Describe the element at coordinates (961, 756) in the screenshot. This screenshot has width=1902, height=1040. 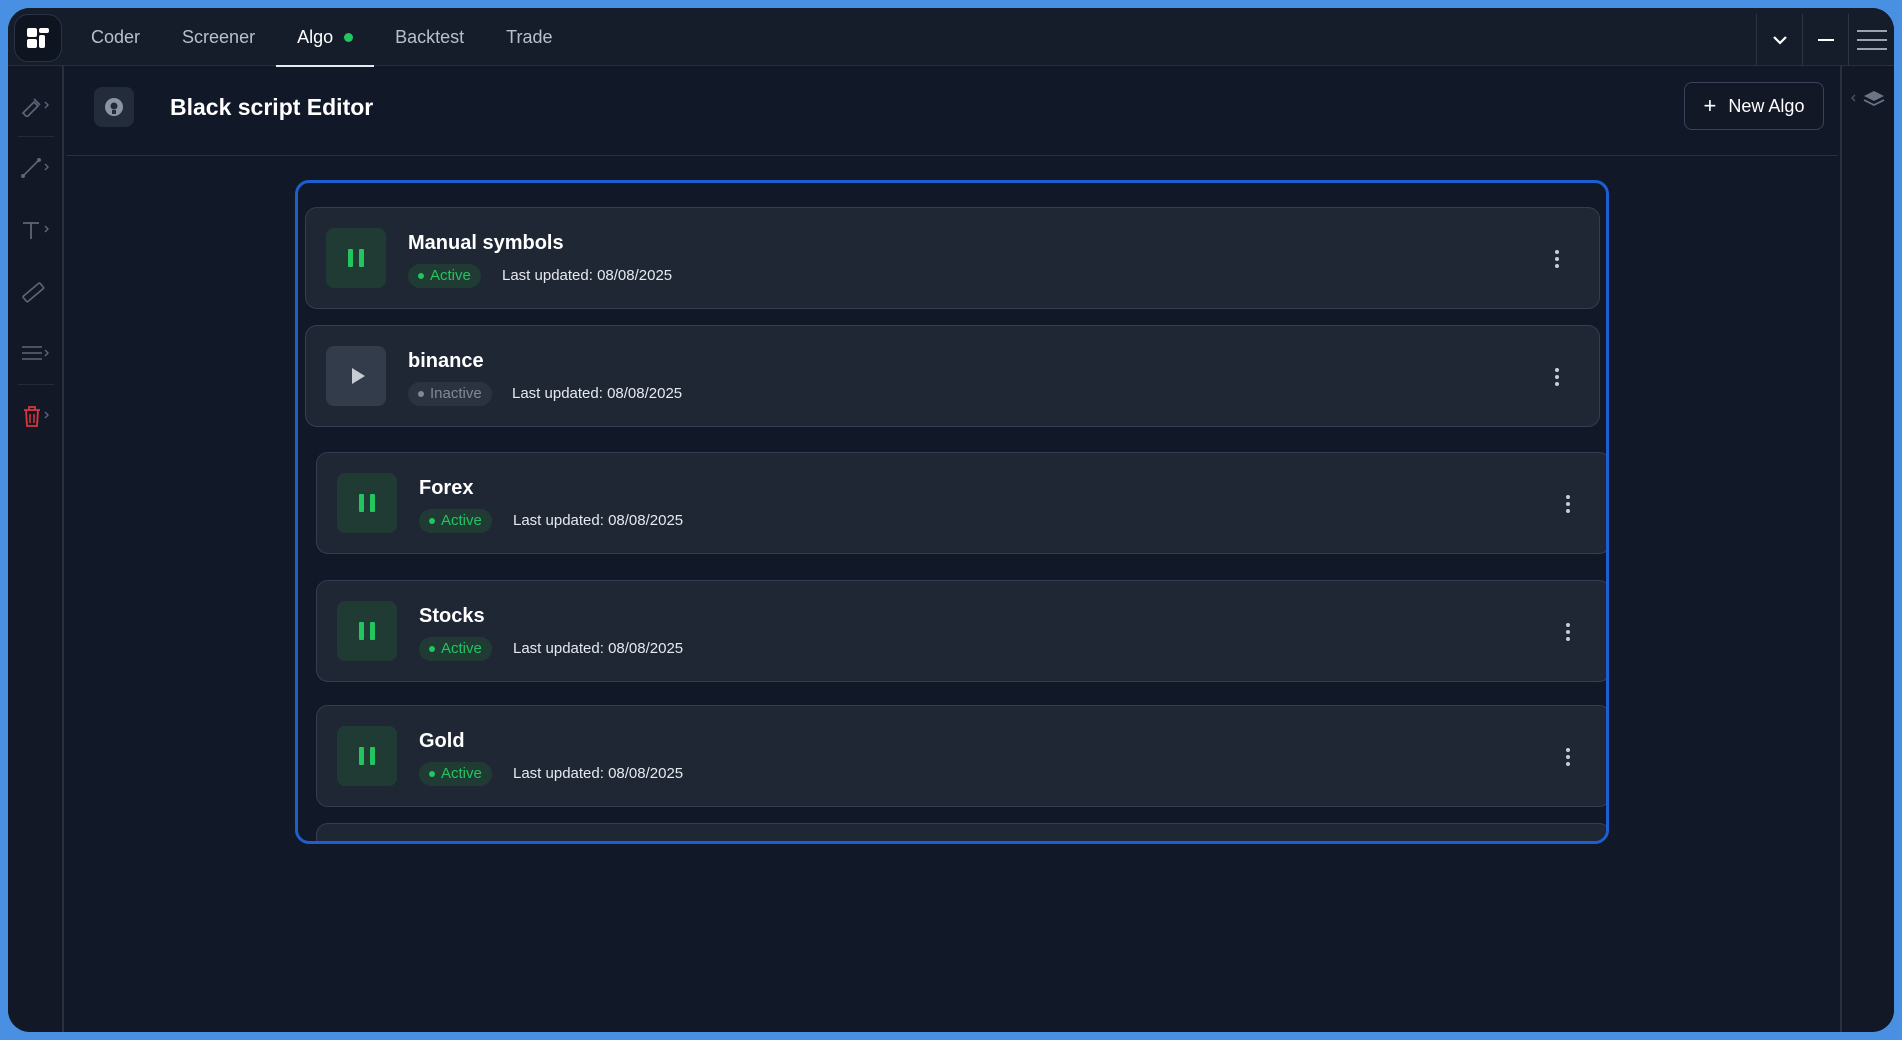
I see `algo-card-gold: Gold Active Last updated: 08/08/2025` at that location.